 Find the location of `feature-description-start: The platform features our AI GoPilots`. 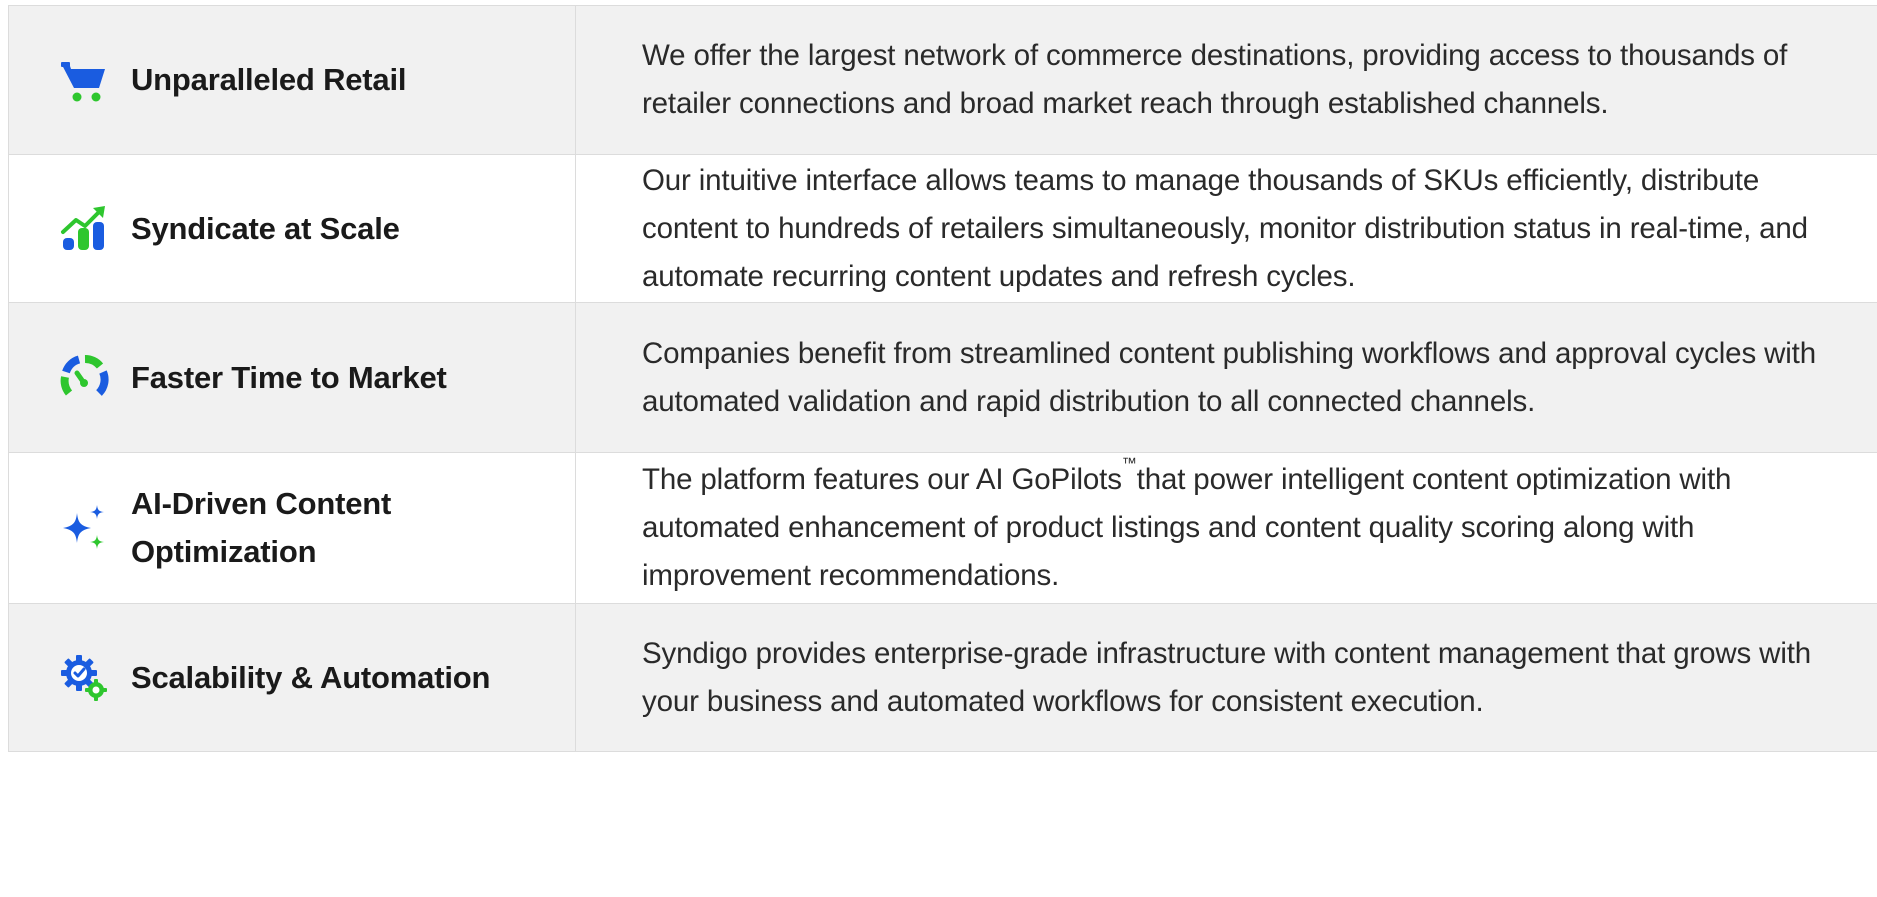

feature-description-start: The platform features our AI GoPilots is located at coordinates (882, 479).